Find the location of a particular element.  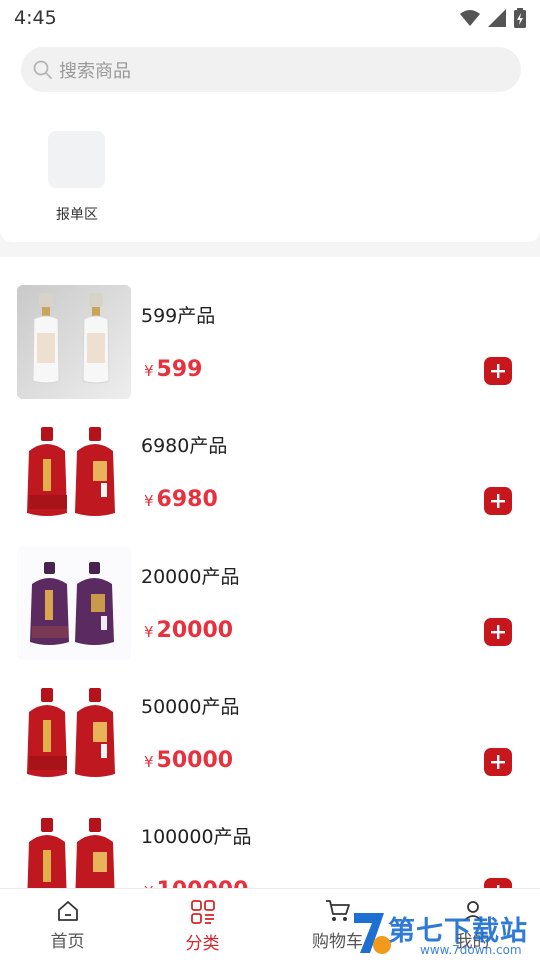

status-time: 4:45 is located at coordinates (35, 18).